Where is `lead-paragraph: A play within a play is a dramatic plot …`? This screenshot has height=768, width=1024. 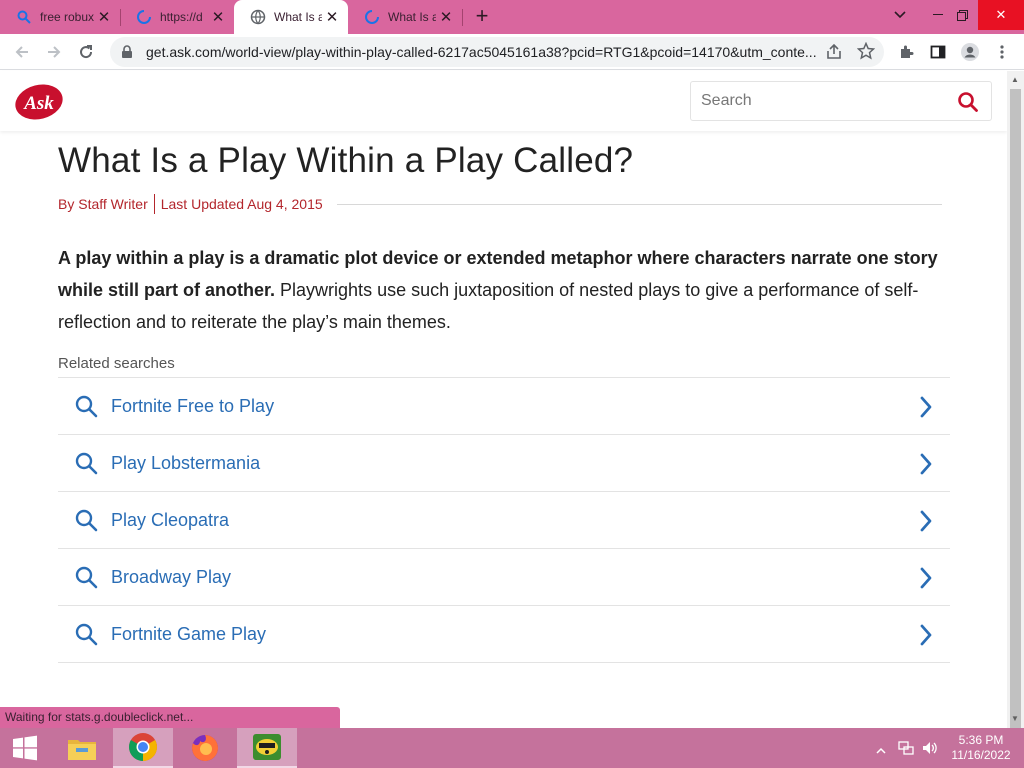
lead-paragraph: A play within a play is a dramatic plot … is located at coordinates (504, 290).